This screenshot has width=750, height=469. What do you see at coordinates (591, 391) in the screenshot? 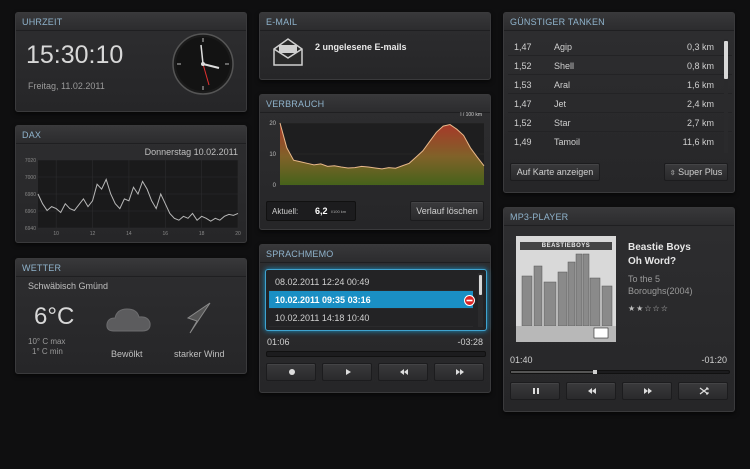
I see `mp3-rewind-button` at bounding box center [591, 391].